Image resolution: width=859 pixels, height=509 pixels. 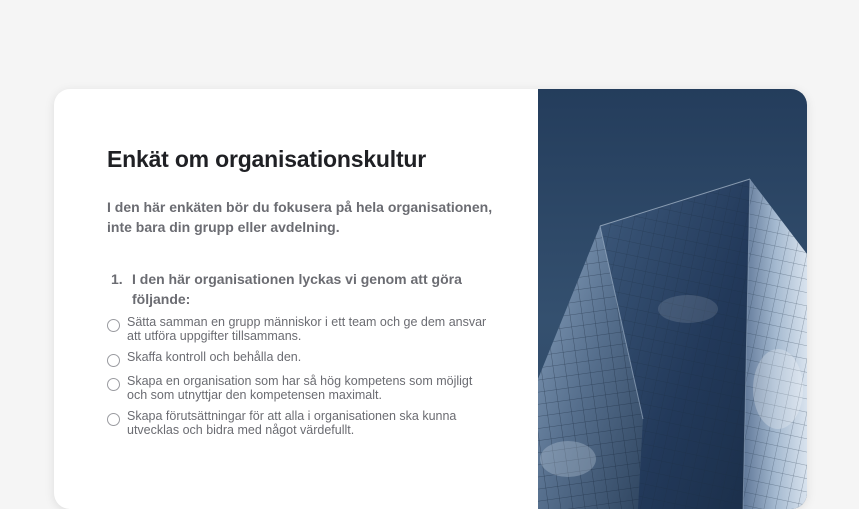 I want to click on answer-option-label: Skaffa kontroll och behålla den., so click(x=214, y=357).